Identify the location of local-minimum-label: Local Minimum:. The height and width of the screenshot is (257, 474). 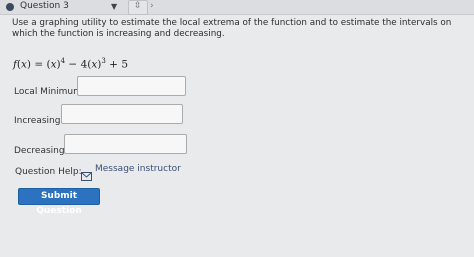
(49, 92).